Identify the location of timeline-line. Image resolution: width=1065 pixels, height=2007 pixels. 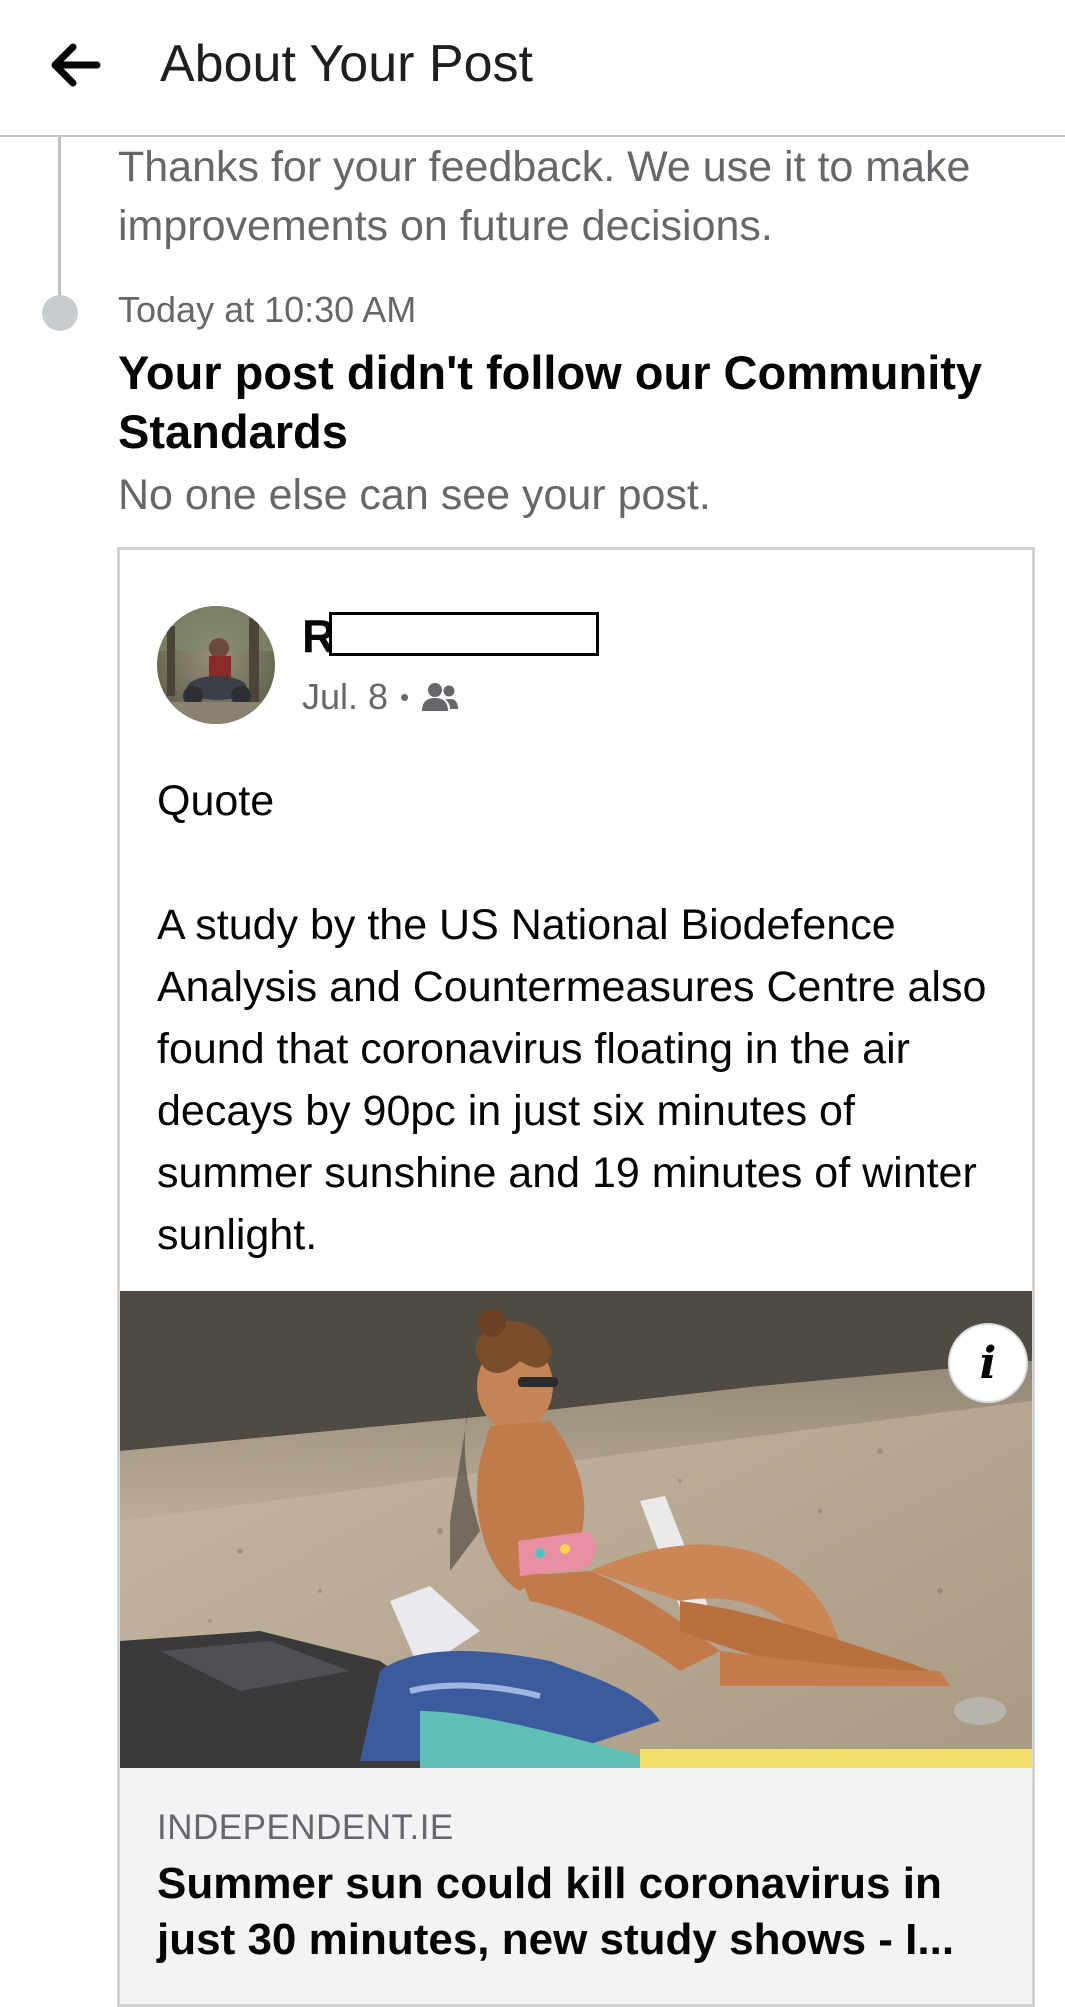
(59, 222).